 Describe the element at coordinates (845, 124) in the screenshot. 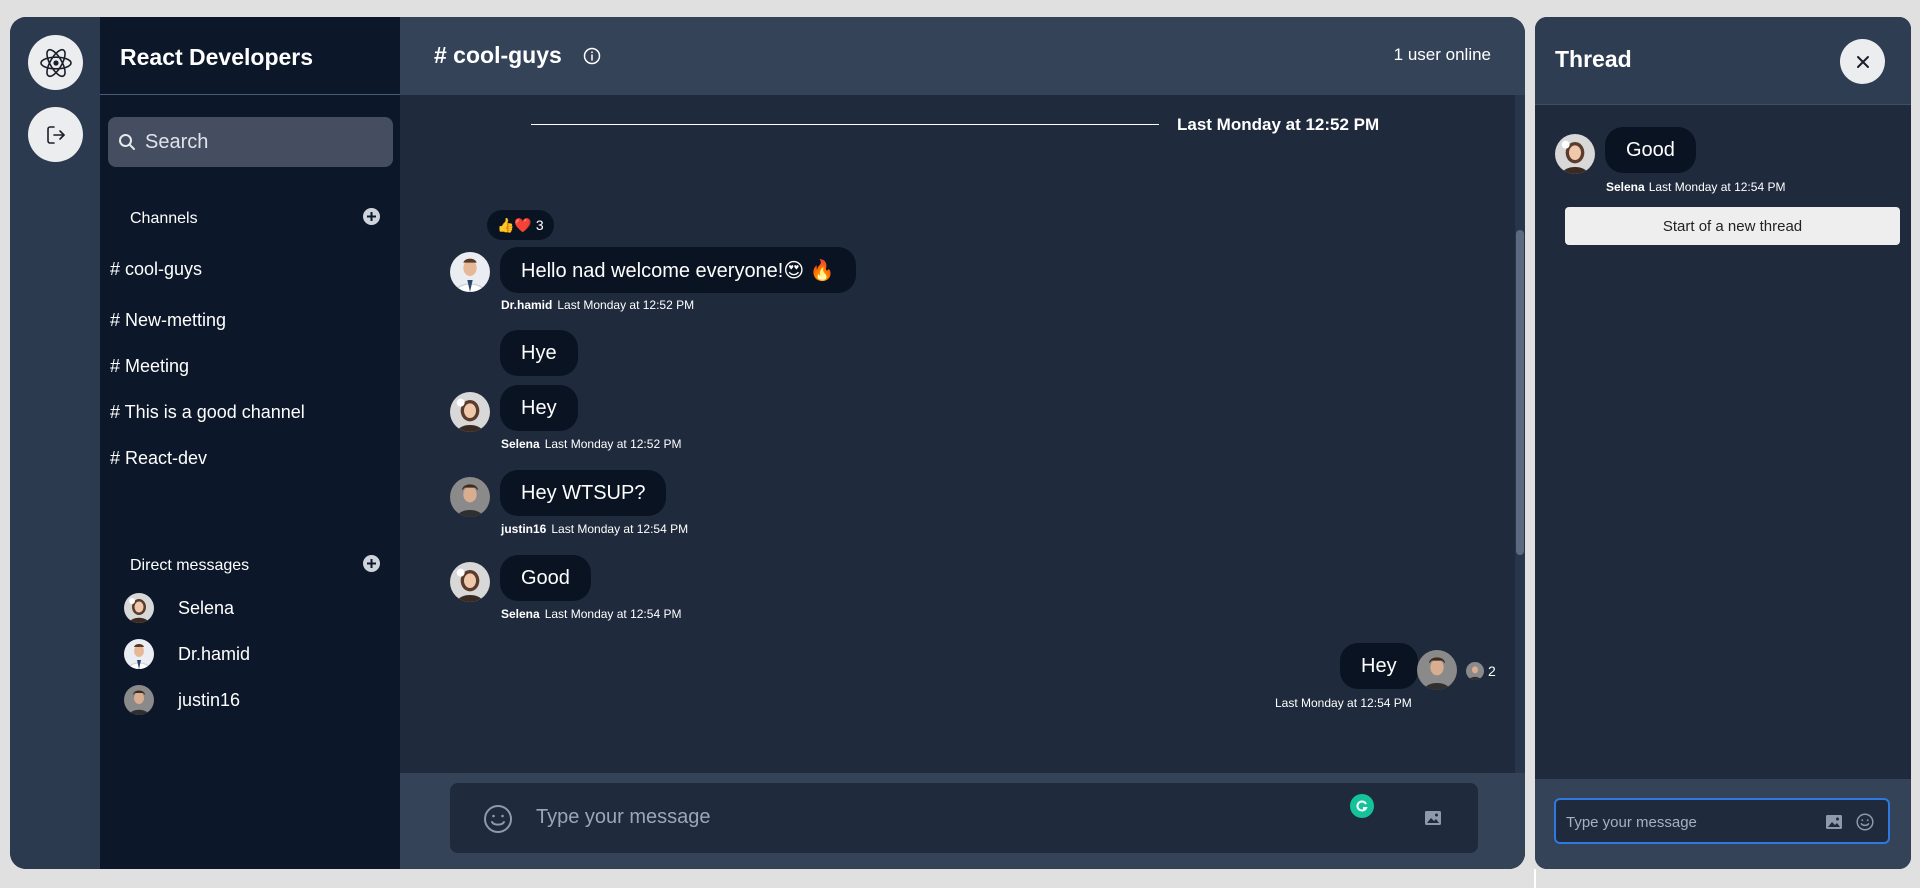

I see `date-divider-line` at that location.